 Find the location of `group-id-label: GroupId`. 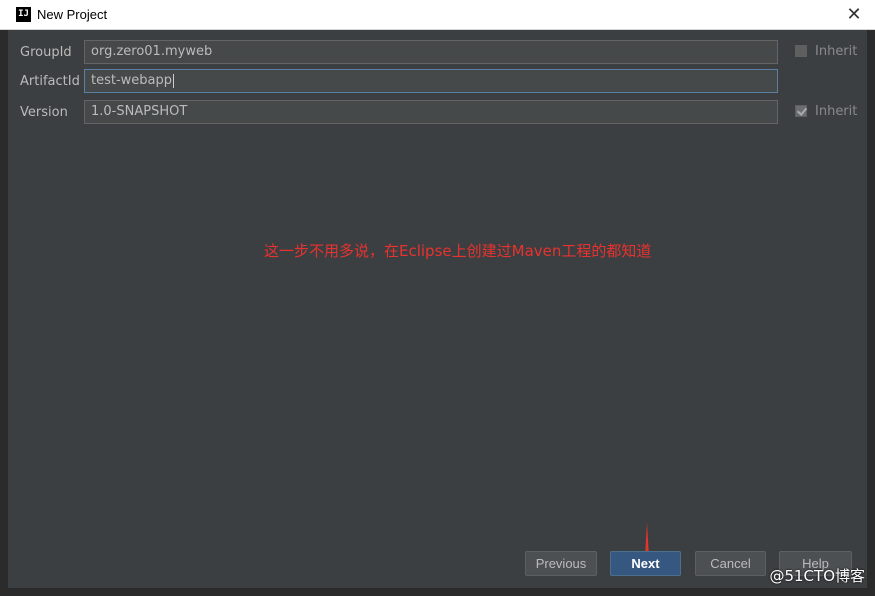

group-id-label: GroupId is located at coordinates (46, 52).